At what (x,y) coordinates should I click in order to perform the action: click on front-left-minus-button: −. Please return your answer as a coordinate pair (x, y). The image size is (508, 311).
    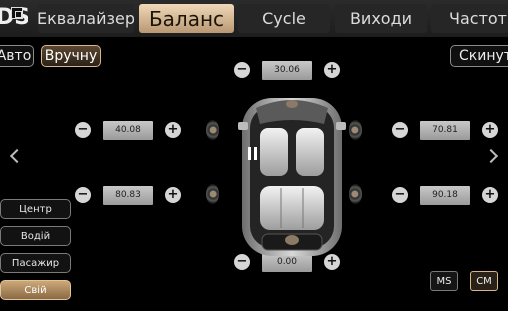
    Looking at the image, I should click on (83, 130).